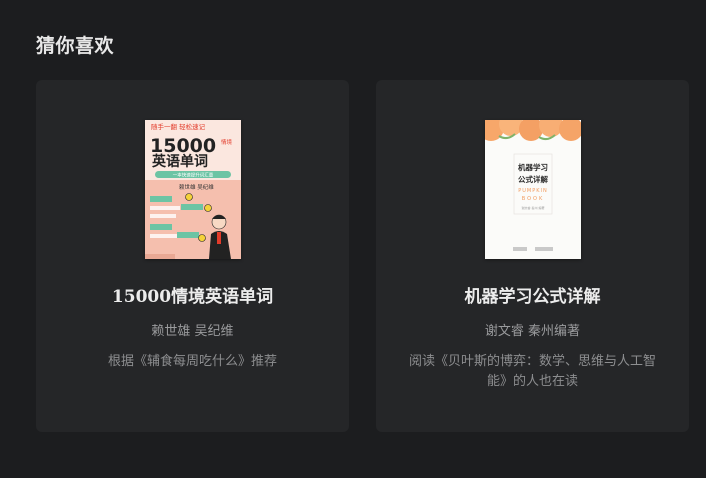 This screenshot has height=478, width=706. Describe the element at coordinates (192, 331) in the screenshot. I see `book-author: 赖世雄 吴纪维` at that location.